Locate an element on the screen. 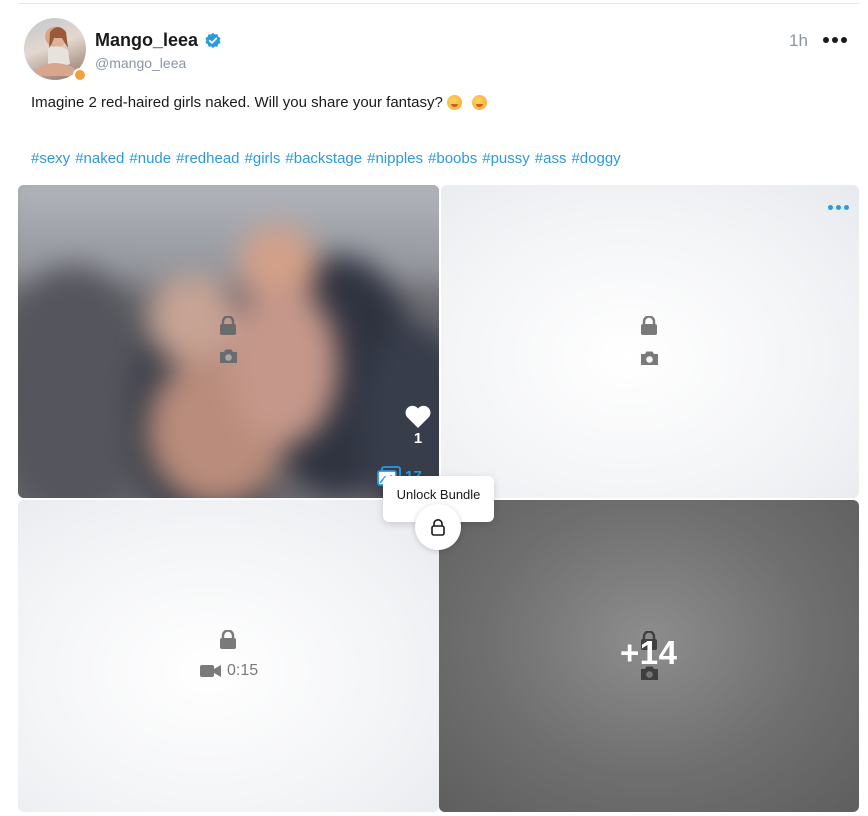  author-name-row: Mango_leea is located at coordinates (158, 40).